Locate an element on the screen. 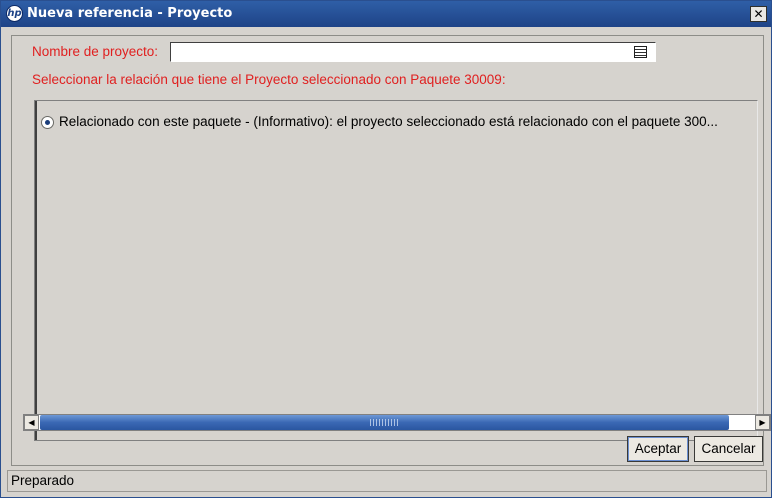 The image size is (772, 498). status-bar: Preparado is located at coordinates (387, 481).